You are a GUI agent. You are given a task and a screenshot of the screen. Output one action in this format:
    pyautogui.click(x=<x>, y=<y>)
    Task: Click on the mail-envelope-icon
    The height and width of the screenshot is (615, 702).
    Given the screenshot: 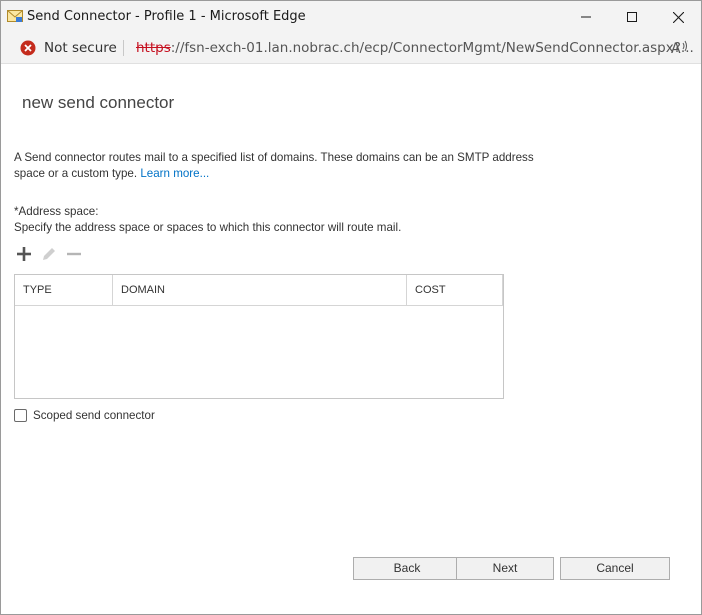 What is the action you would take?
    pyautogui.click(x=15, y=16)
    